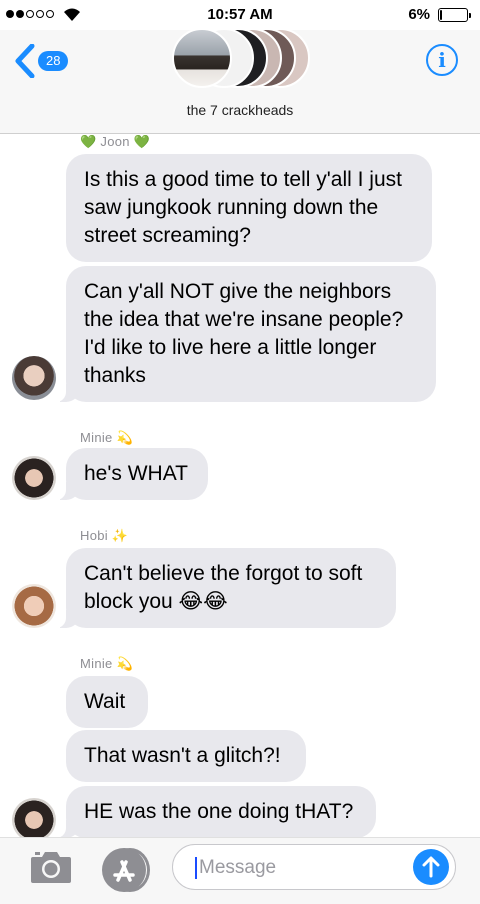 Image resolution: width=480 pixels, height=904 pixels. Describe the element at coordinates (196, 868) in the screenshot. I see `text-caret` at that location.